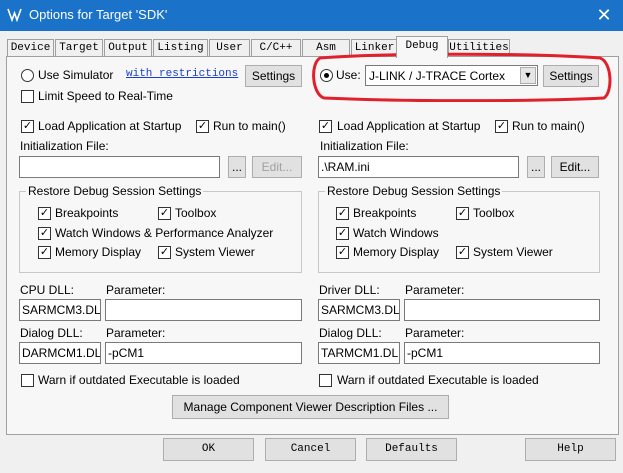 The width and height of the screenshot is (623, 473). What do you see at coordinates (136, 290) in the screenshot?
I see `cpu-param-label: Parameter:` at bounding box center [136, 290].